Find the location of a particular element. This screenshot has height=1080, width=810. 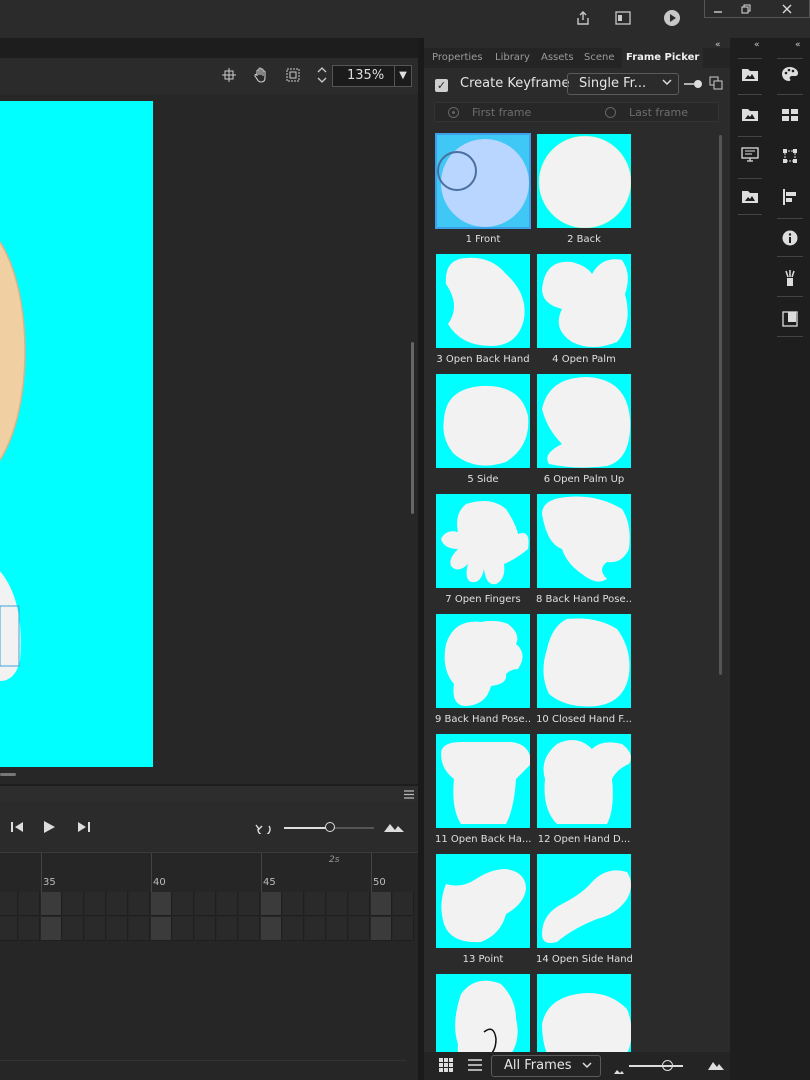

small-mountains-icon is located at coordinates (619, 1070).